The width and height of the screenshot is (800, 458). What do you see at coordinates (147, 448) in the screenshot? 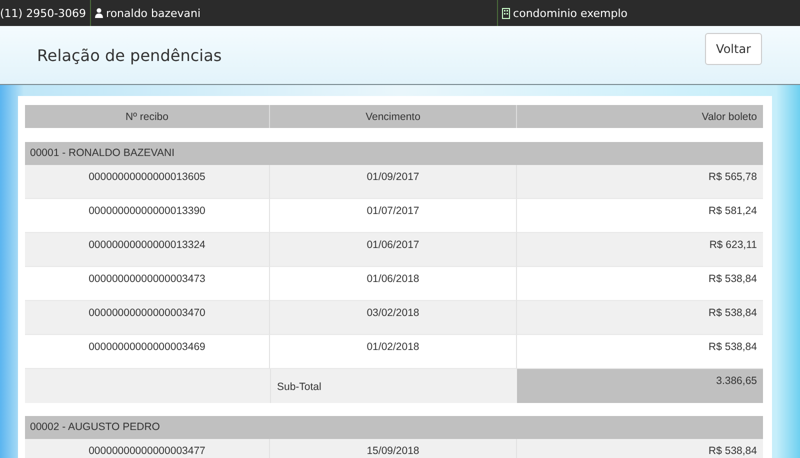
I see `table-cell: 00000000000000003477` at bounding box center [147, 448].